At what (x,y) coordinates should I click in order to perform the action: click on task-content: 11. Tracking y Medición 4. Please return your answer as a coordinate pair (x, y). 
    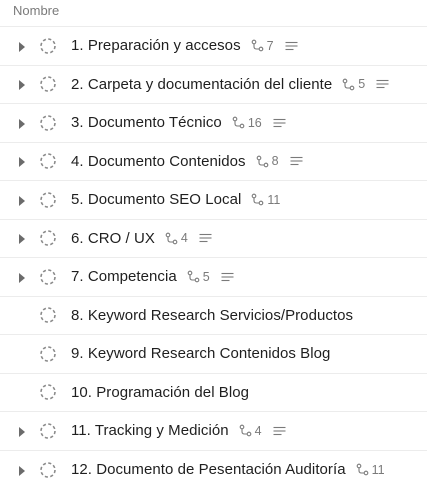
    Looking at the image, I should click on (246, 431).